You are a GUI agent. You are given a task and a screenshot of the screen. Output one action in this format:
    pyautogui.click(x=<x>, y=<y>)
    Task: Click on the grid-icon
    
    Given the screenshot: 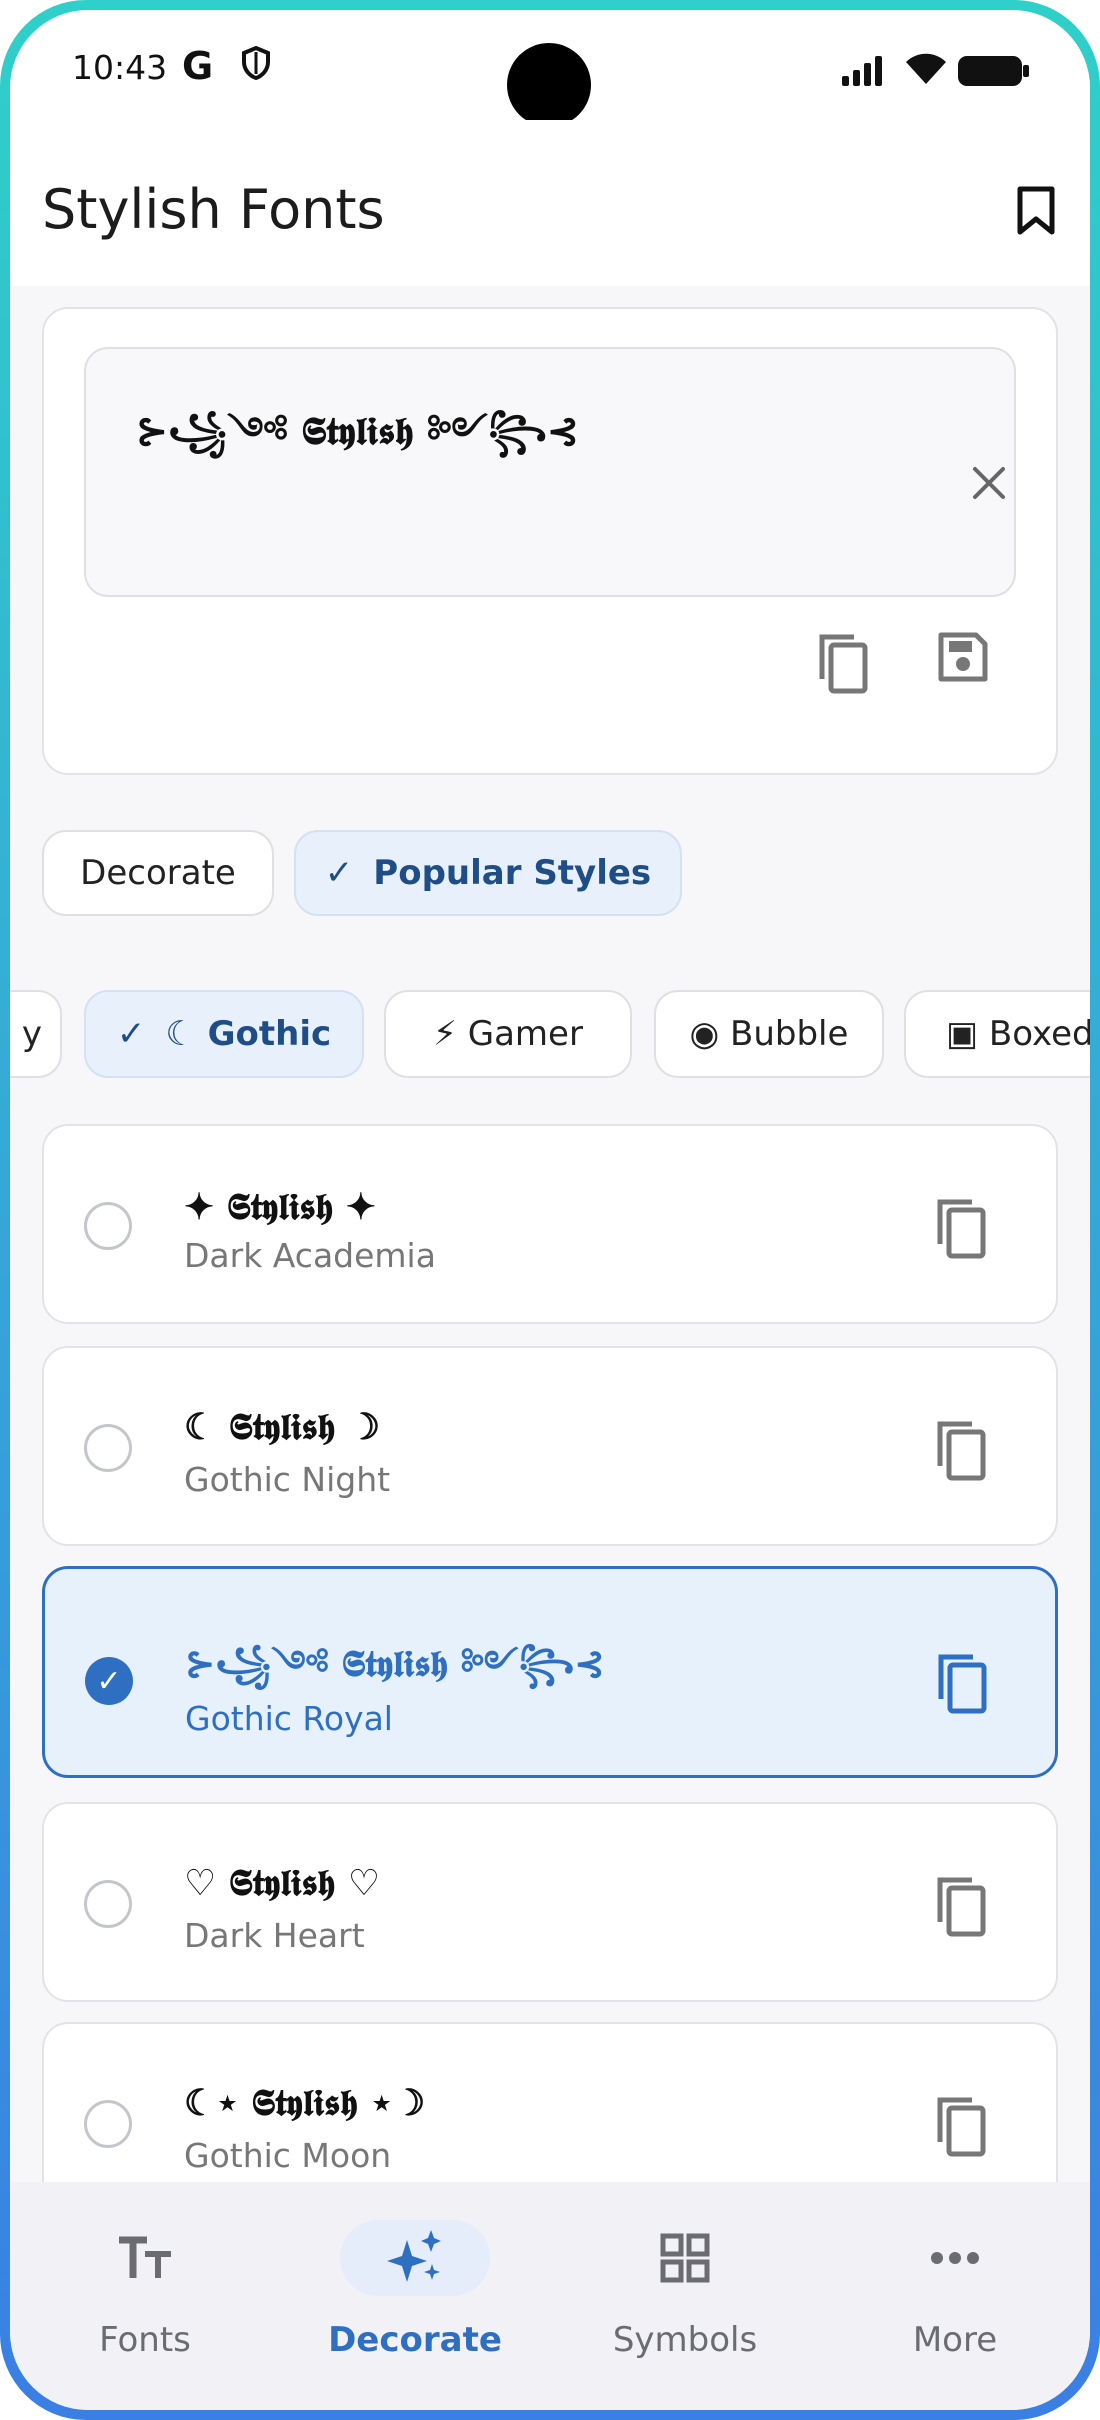 What is the action you would take?
    pyautogui.click(x=685, y=2258)
    